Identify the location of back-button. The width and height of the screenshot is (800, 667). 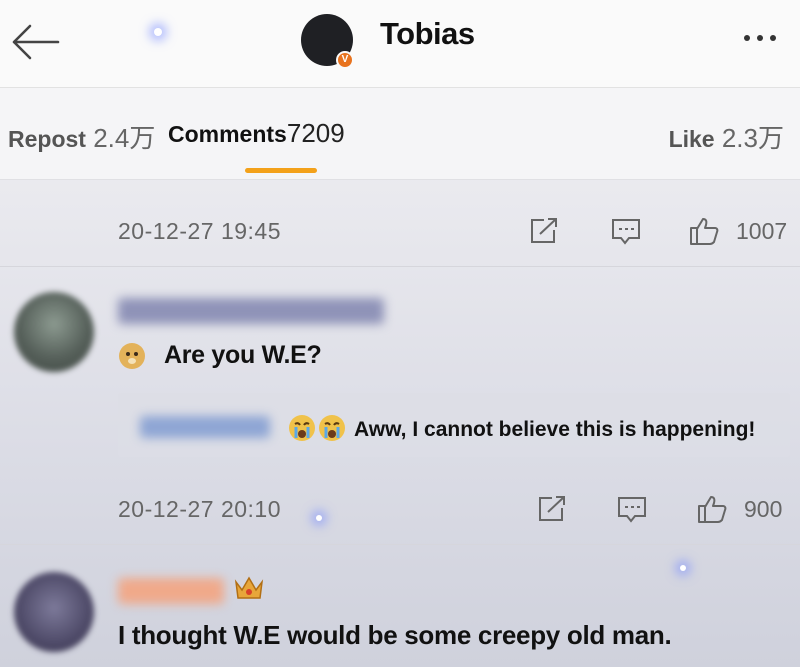
(34, 42).